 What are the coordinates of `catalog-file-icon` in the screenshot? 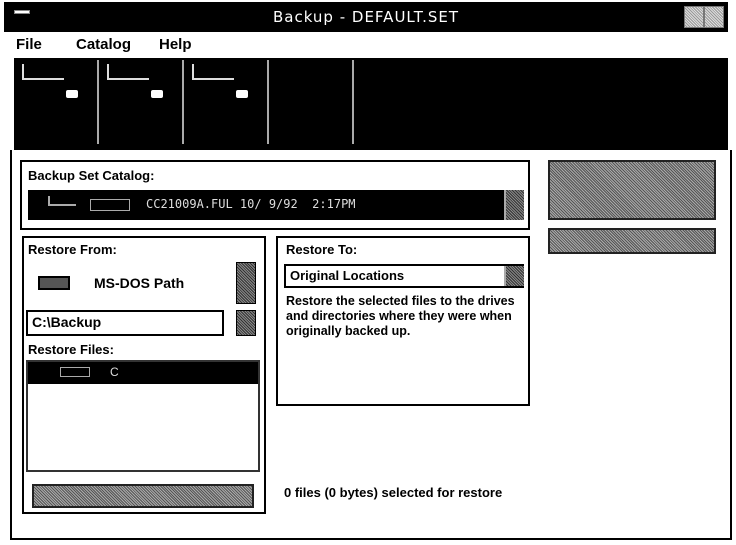 It's located at (110, 205).